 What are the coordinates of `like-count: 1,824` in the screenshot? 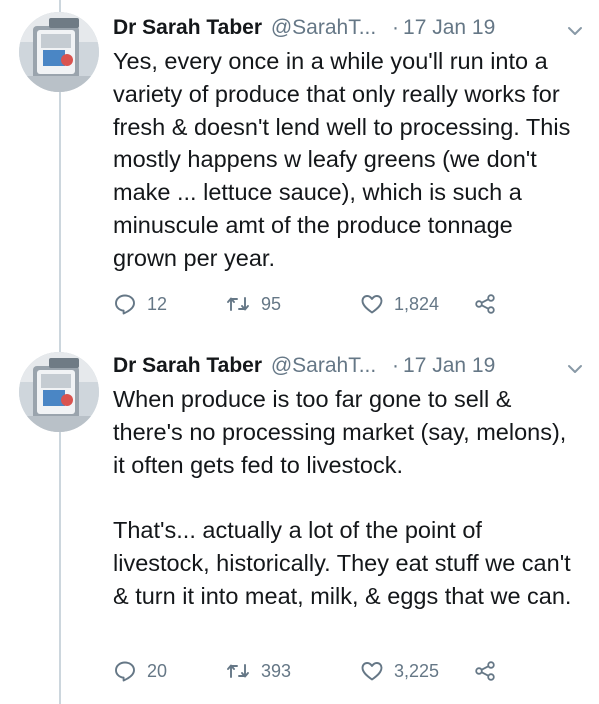 It's located at (417, 303).